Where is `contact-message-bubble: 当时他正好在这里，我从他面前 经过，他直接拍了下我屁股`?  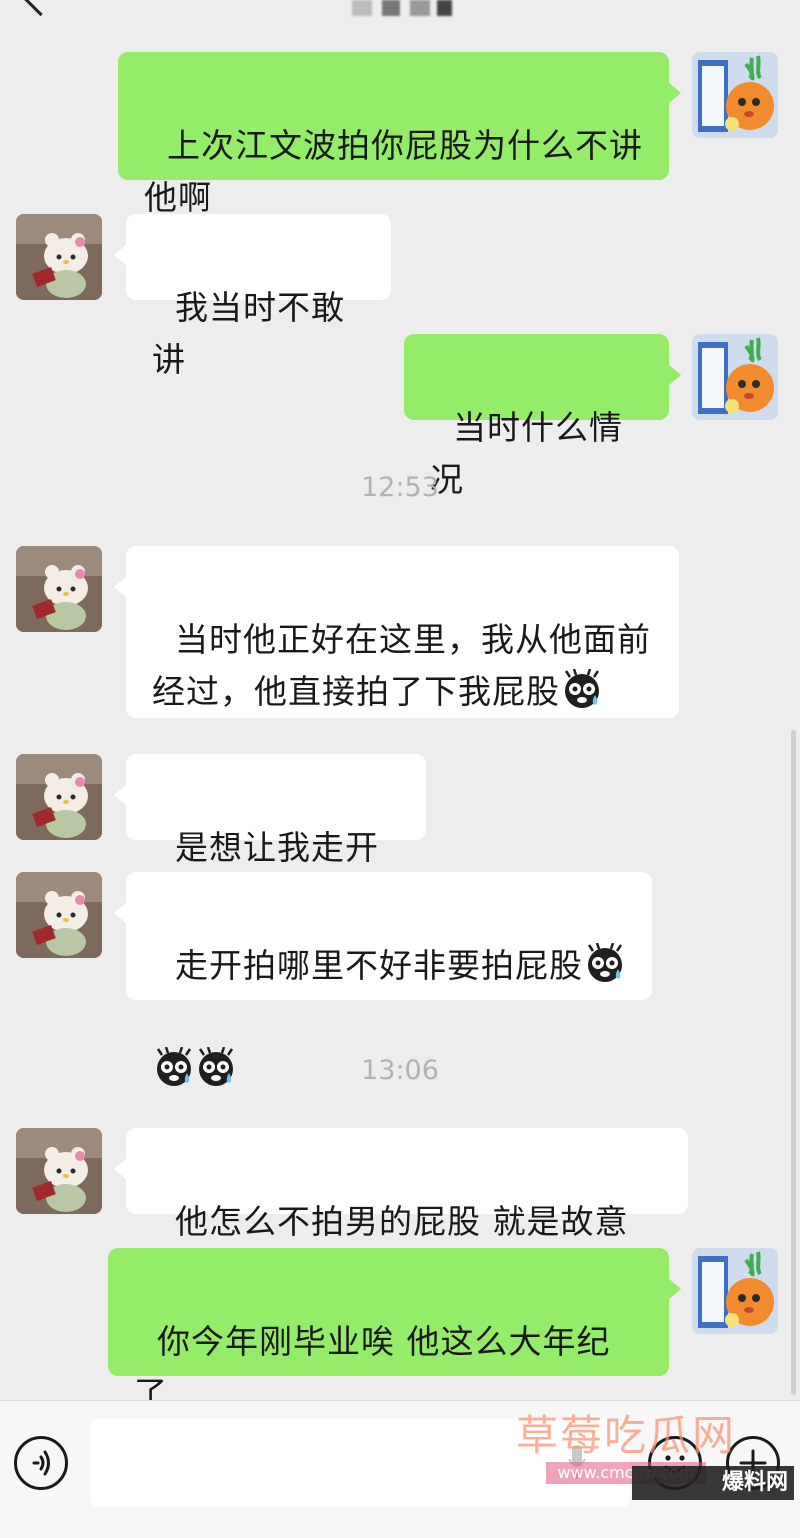
contact-message-bubble: 当时他正好在这里，我从他面前 经过，他直接拍了下我屁股 is located at coordinates (396, 679).